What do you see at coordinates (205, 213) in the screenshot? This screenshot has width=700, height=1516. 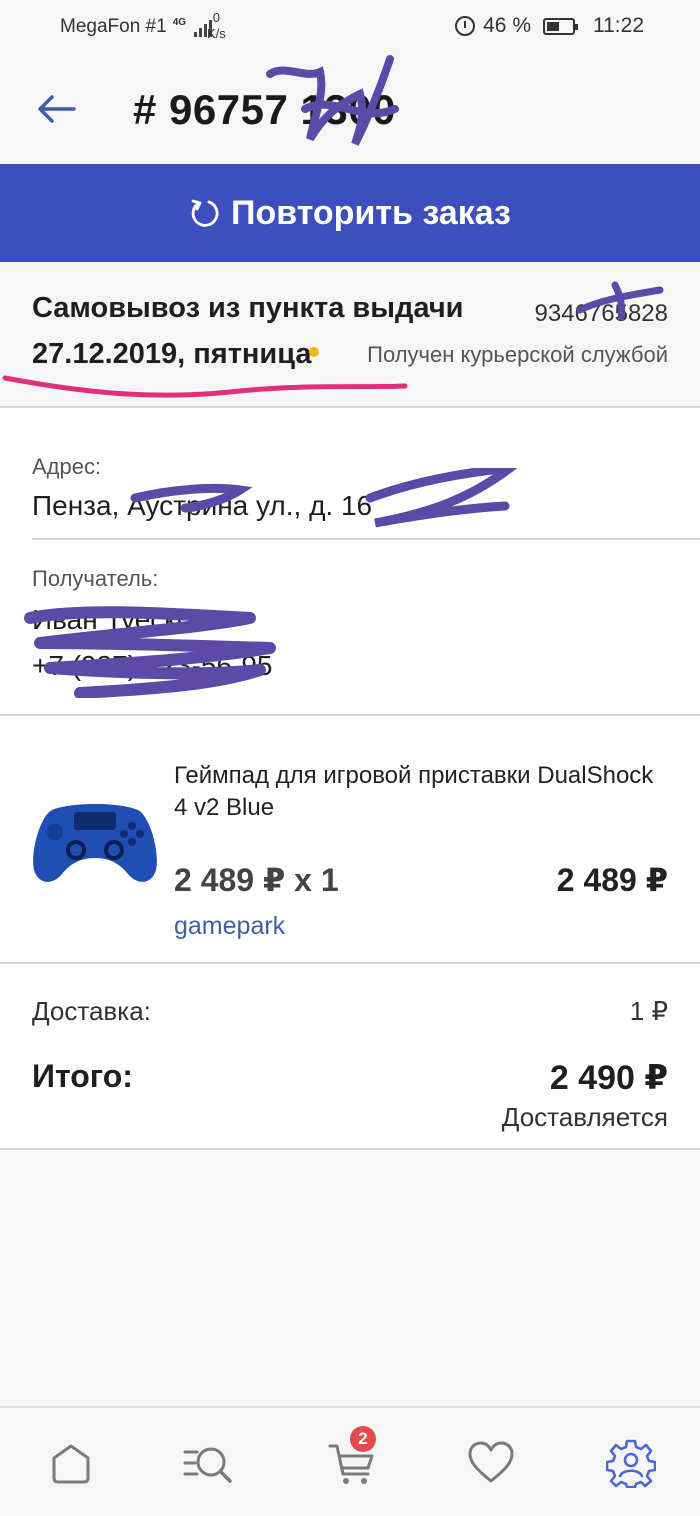 I see `refresh-icon` at bounding box center [205, 213].